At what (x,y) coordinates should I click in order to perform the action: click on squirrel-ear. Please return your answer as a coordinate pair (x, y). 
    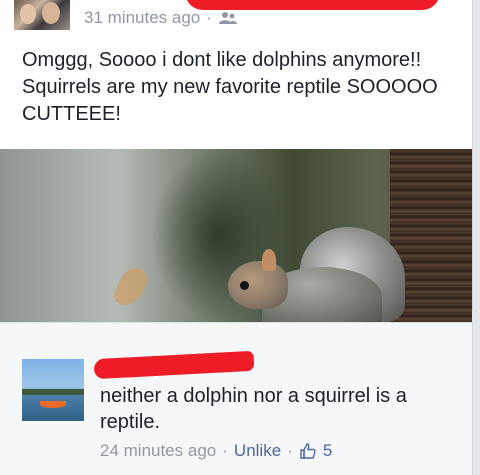
    Looking at the image, I should click on (269, 260).